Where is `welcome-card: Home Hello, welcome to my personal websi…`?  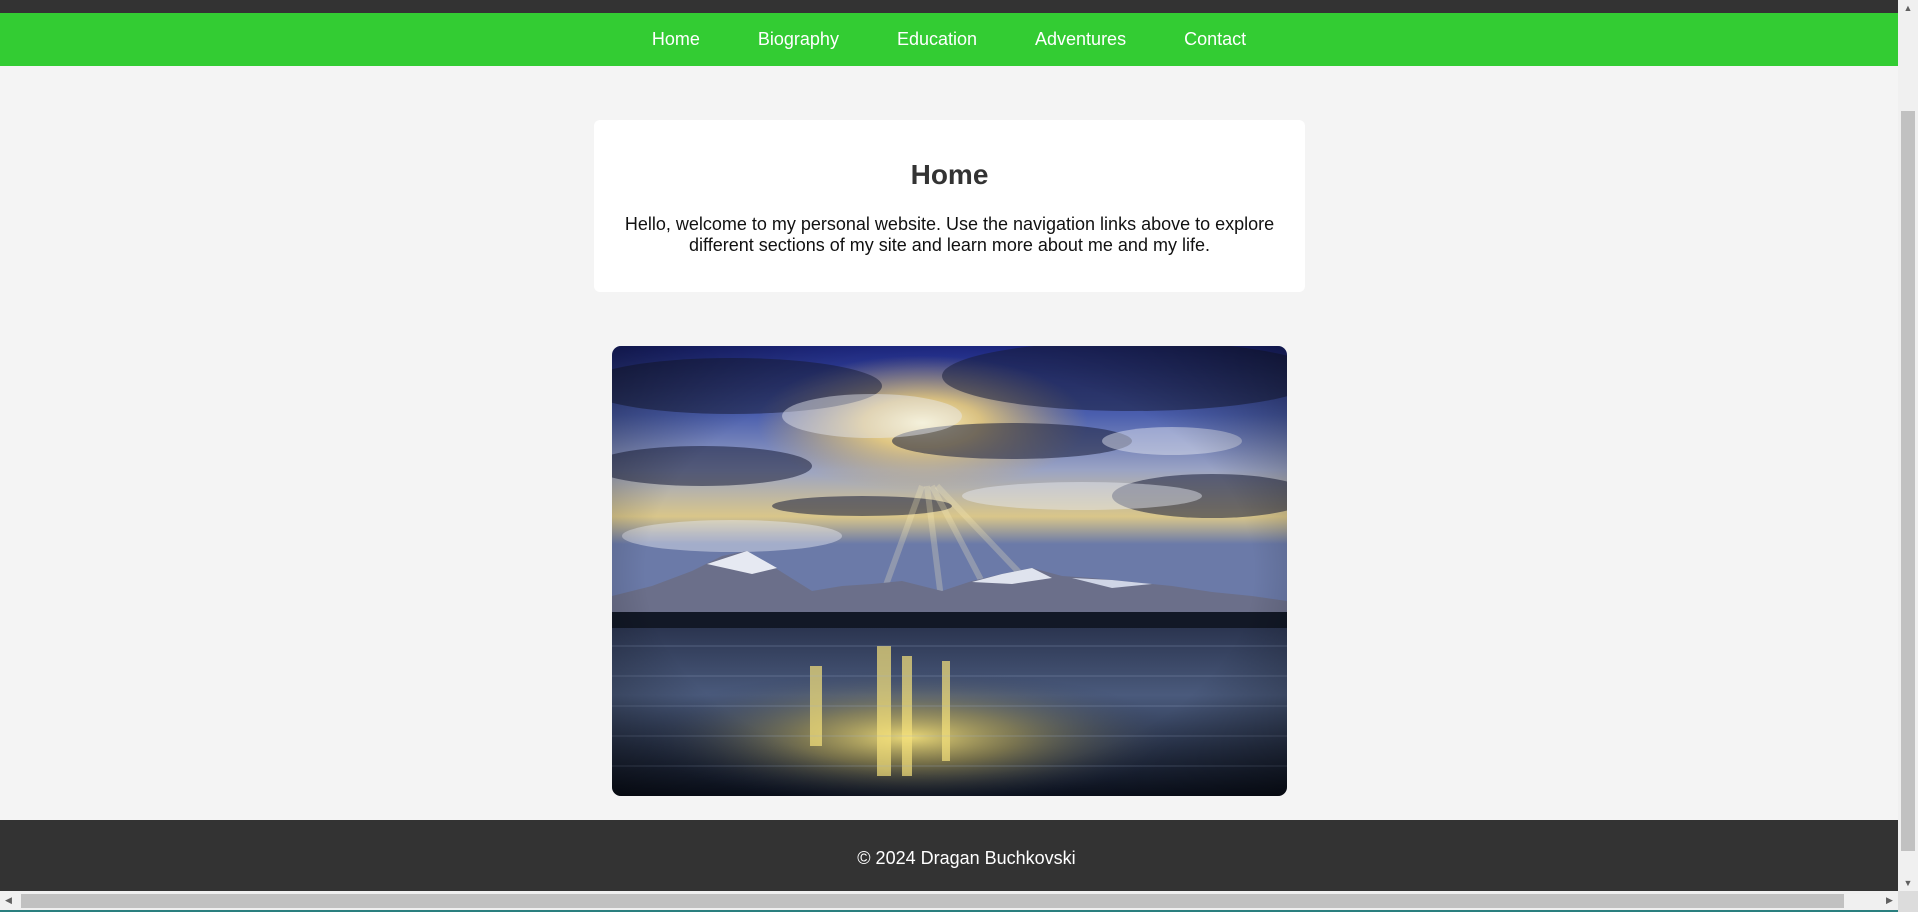
welcome-card: Home Hello, welcome to my personal websi… is located at coordinates (949, 206).